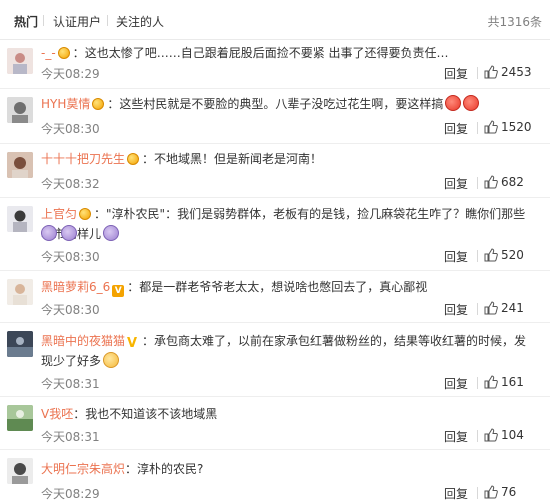  Describe the element at coordinates (140, 21) in the screenshot. I see `tab-following: 关注的人` at that location.